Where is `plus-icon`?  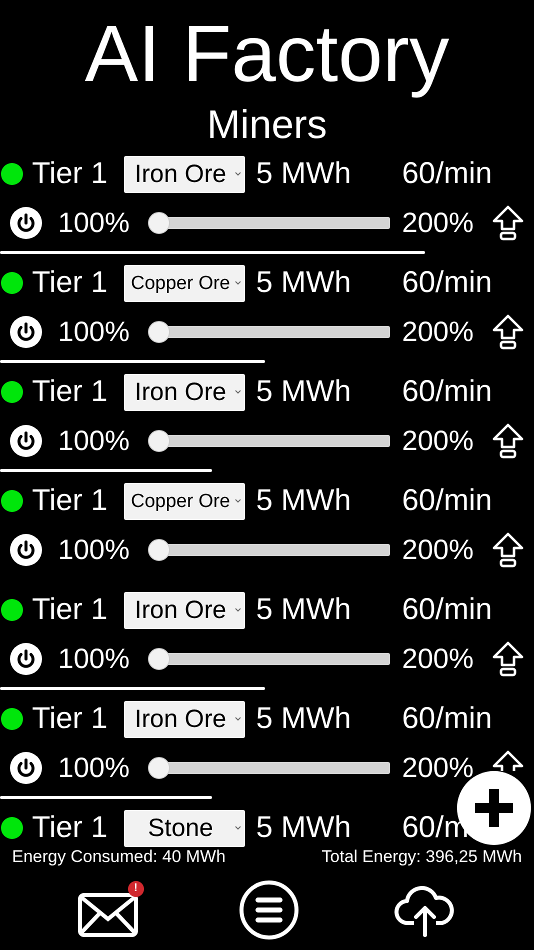 plus-icon is located at coordinates (494, 808).